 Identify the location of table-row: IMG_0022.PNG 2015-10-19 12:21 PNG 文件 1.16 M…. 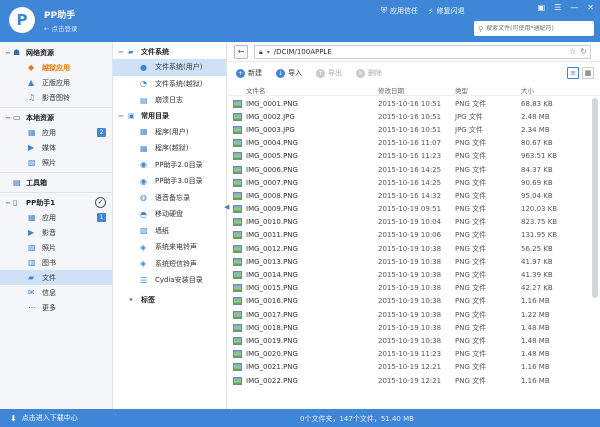
(414, 380).